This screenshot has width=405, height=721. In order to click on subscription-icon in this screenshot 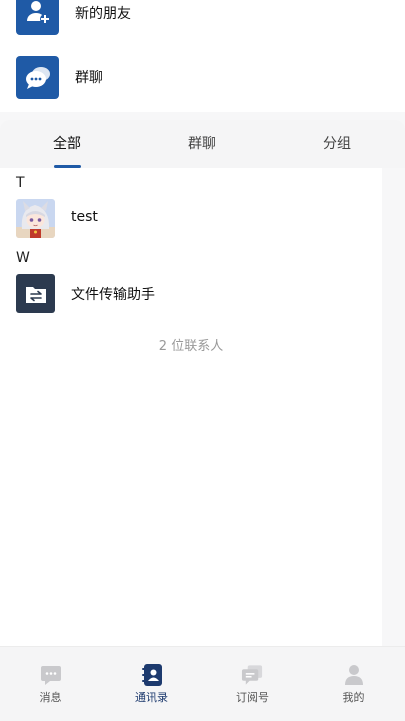, I will do `click(252, 675)`.